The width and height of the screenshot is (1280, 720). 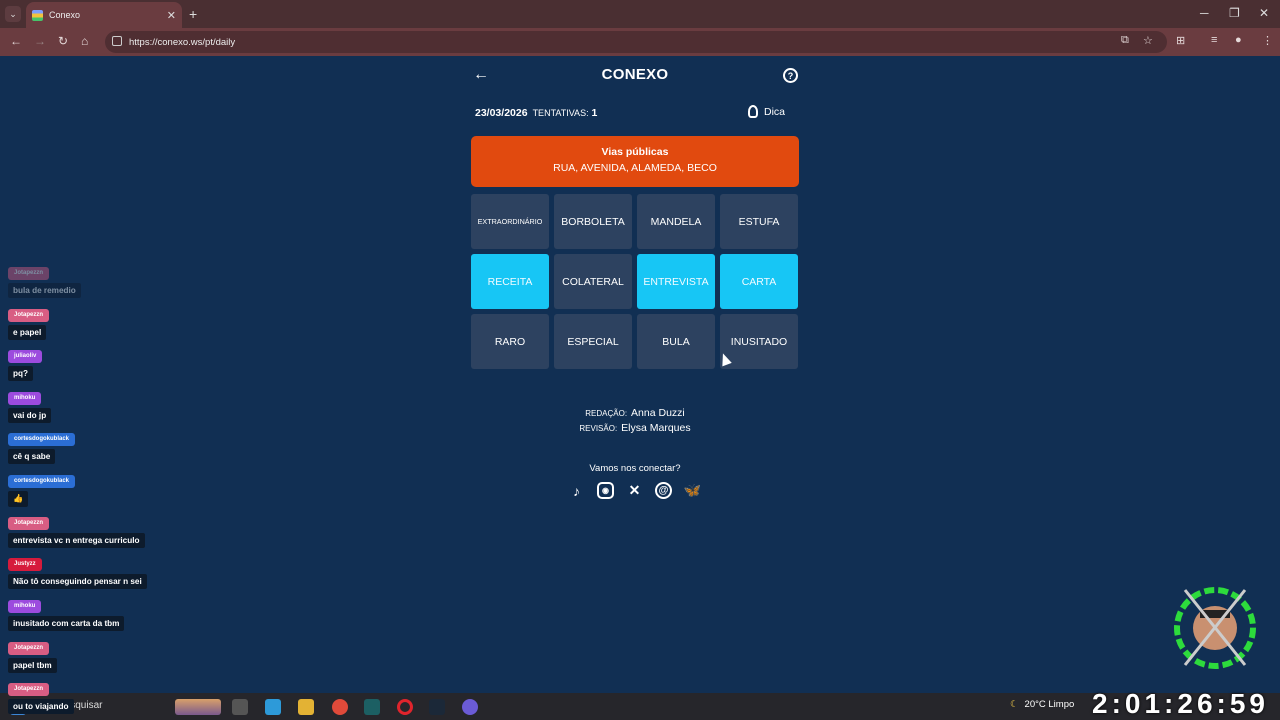 What do you see at coordinates (1180, 703) in the screenshot?
I see `stream-timer: 2:01:26:59` at bounding box center [1180, 703].